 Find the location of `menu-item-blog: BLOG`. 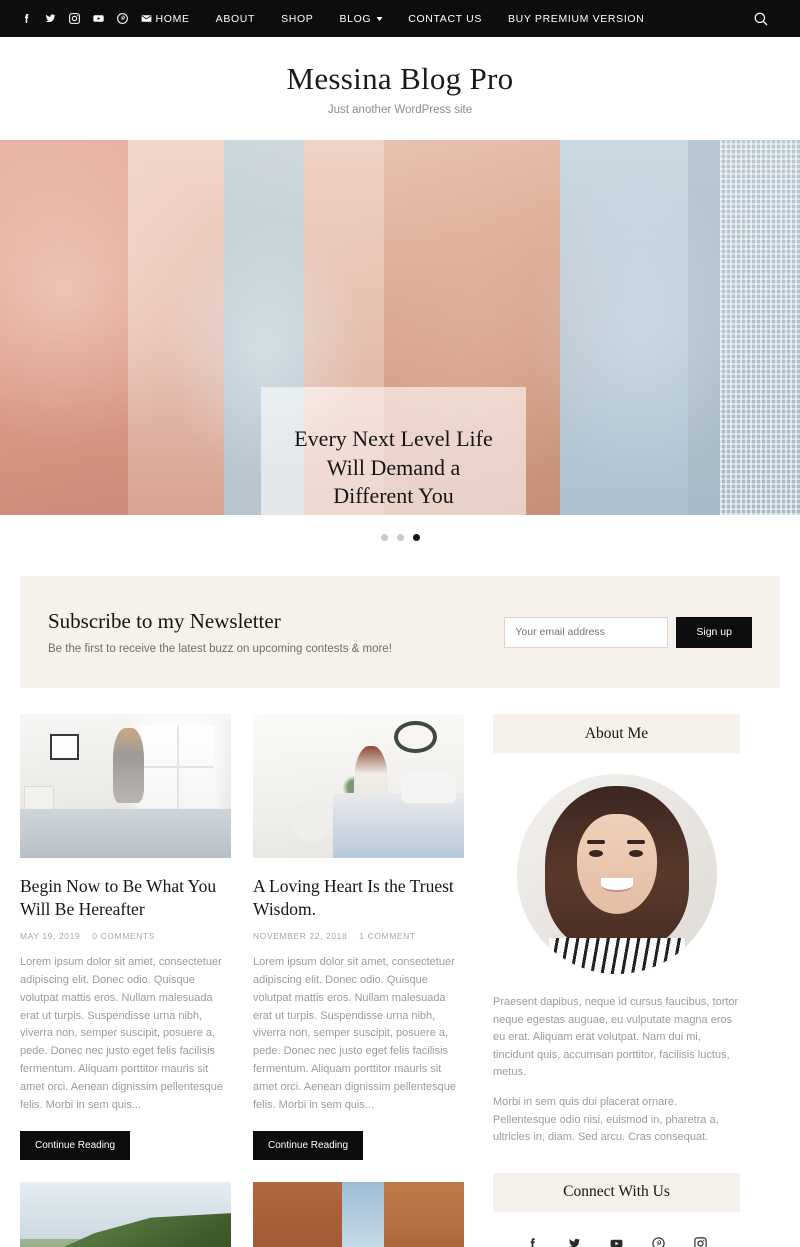

menu-item-blog: BLOG is located at coordinates (361, 18).